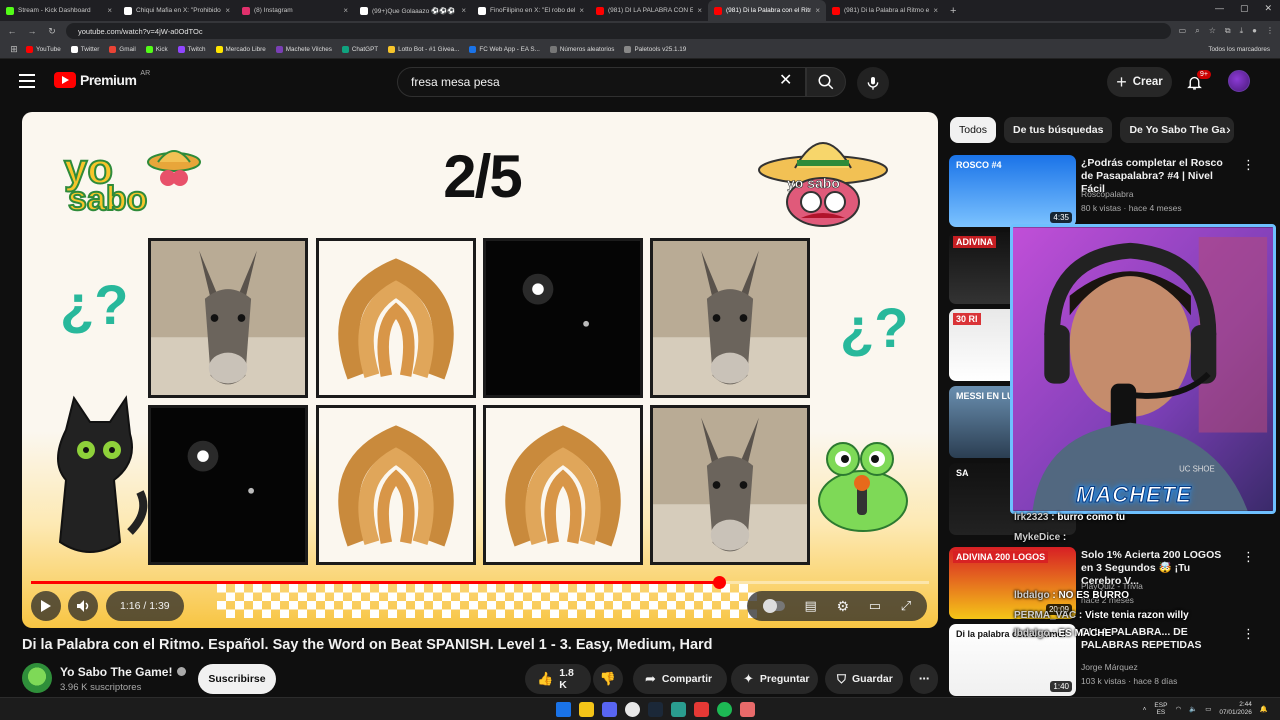 The height and width of the screenshot is (720, 1280). What do you see at coordinates (864, 679) in the screenshot?
I see `save-button: ⛉ Guardar` at bounding box center [864, 679].